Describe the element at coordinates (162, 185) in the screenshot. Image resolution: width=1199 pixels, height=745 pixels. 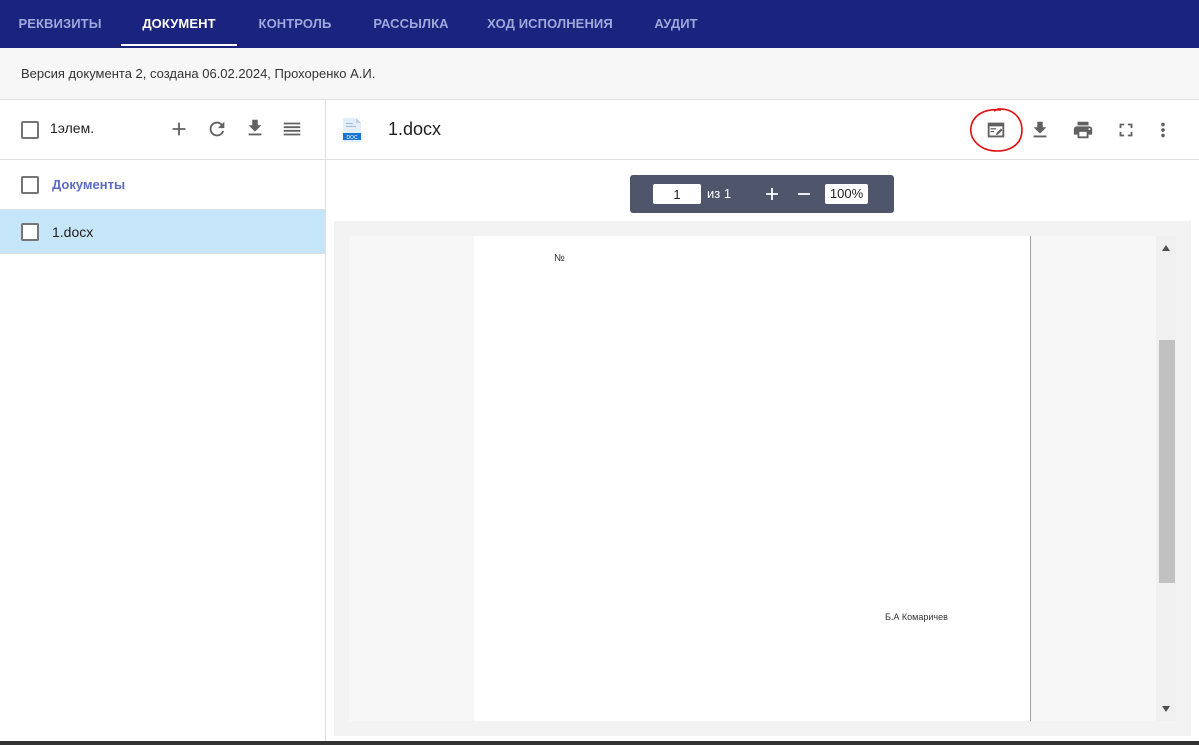
I see `group-header: Документы` at that location.